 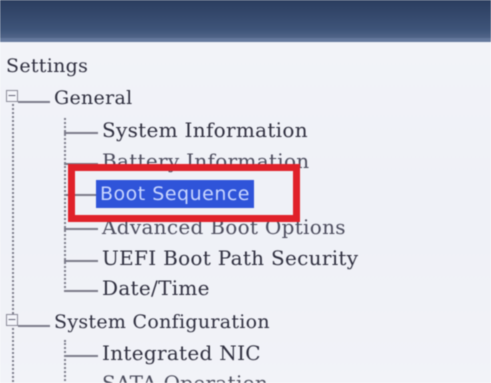 I want to click on tree-root-settings: Settings, so click(x=47, y=66).